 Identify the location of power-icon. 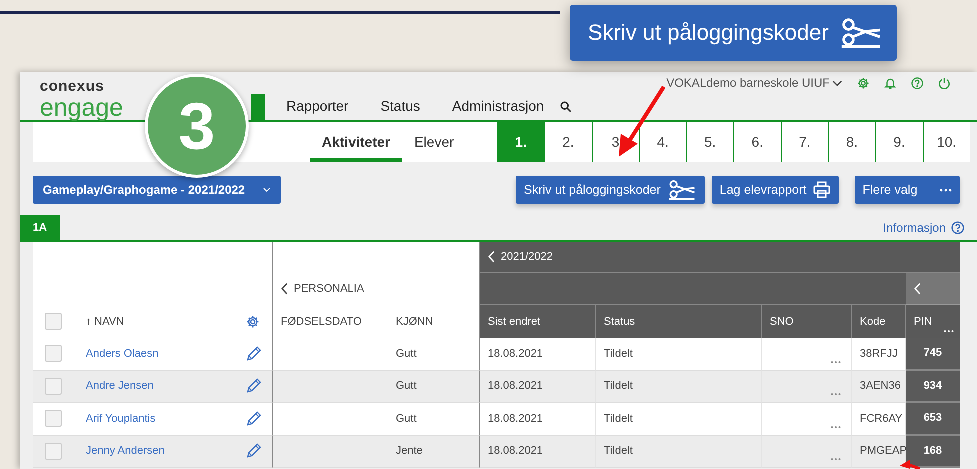
(944, 83).